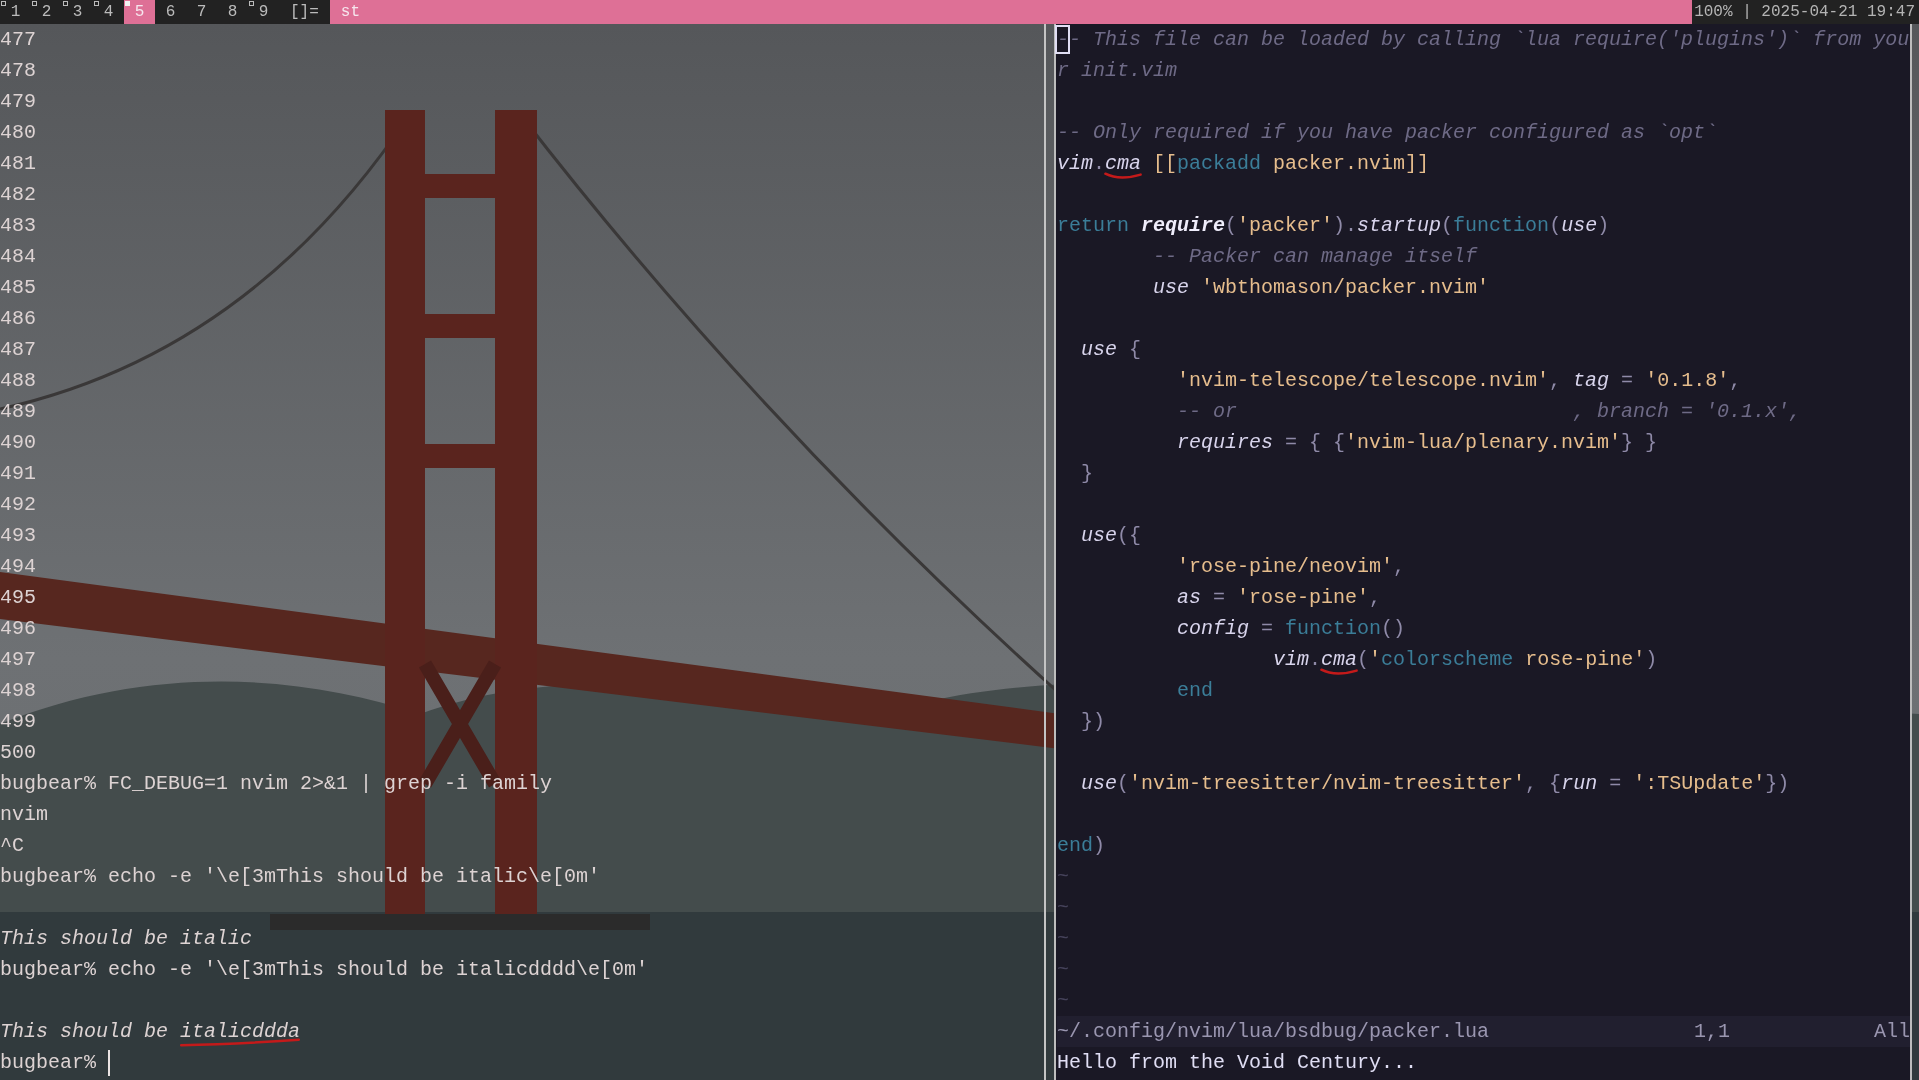  What do you see at coordinates (1387, 132) in the screenshot?
I see `code-line: -- Only required if you have packer configured as `opt`` at bounding box center [1387, 132].